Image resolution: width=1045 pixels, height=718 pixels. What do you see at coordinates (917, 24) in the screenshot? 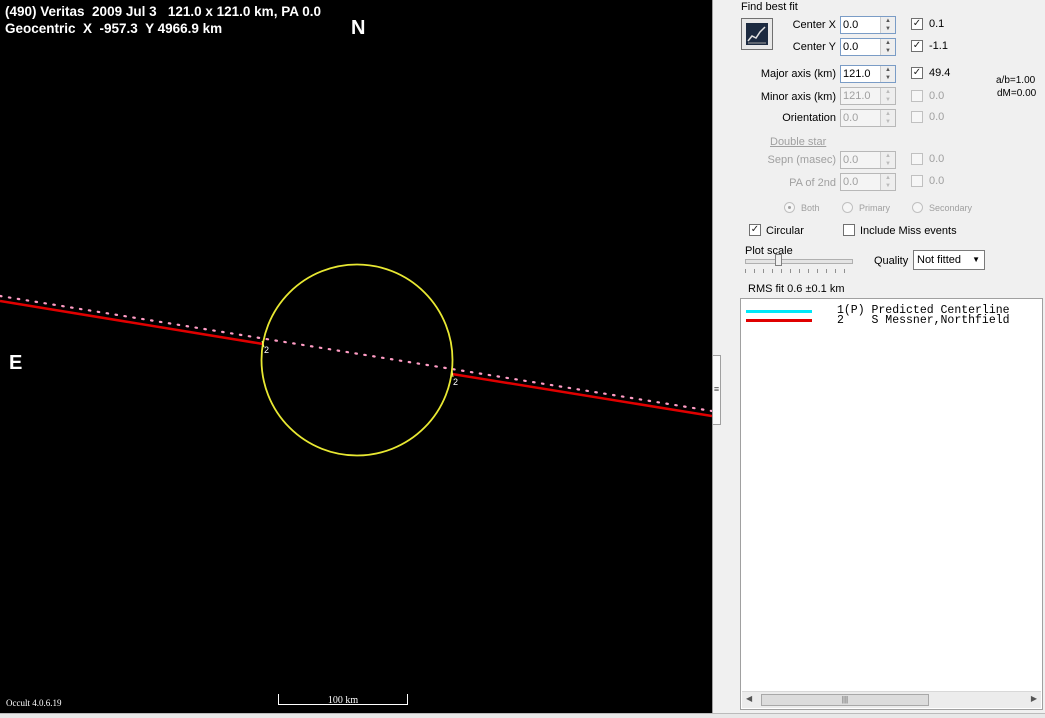
I see `center-x-fit-checkbox: ✓` at bounding box center [917, 24].